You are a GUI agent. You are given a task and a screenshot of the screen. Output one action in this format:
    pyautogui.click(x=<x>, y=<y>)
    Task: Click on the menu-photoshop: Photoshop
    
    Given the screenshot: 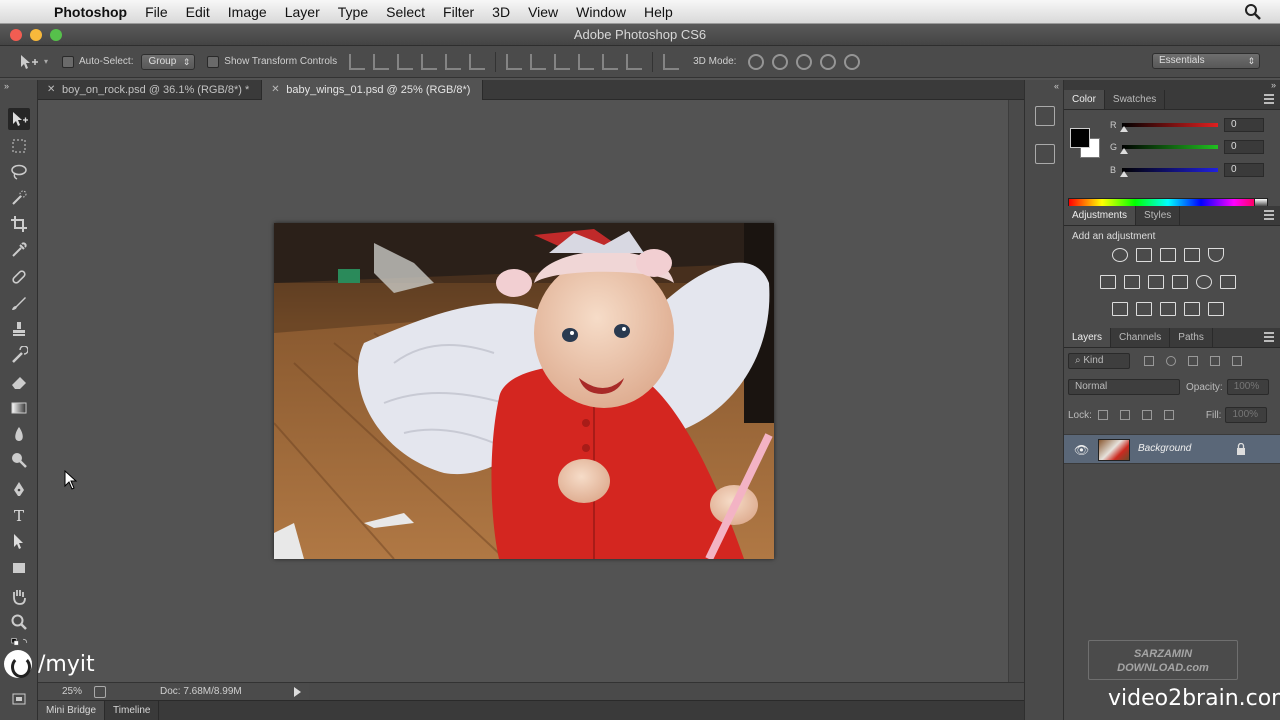 What is the action you would take?
    pyautogui.click(x=93, y=12)
    